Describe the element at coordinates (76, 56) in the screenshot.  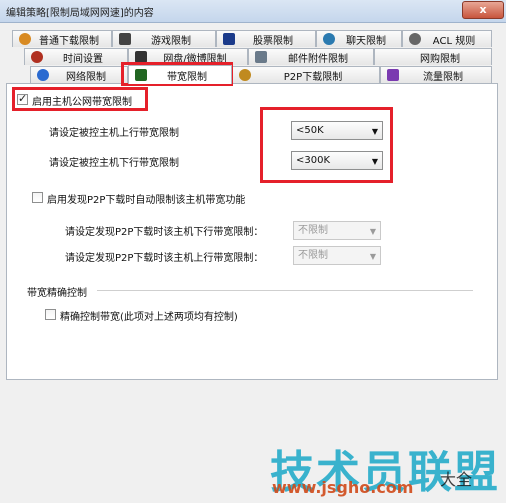
I see `tab-time: 时间设置` at that location.